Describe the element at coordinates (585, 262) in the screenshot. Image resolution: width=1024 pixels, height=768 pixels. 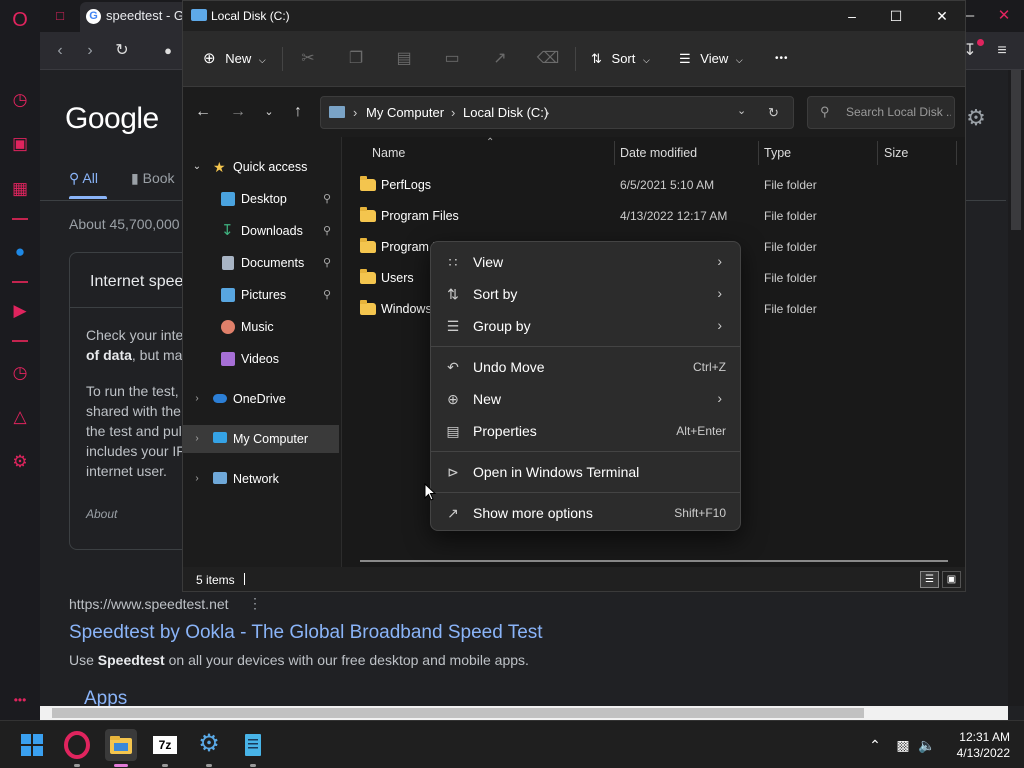
I see `menu-item-view: ∷ View ›` at that location.